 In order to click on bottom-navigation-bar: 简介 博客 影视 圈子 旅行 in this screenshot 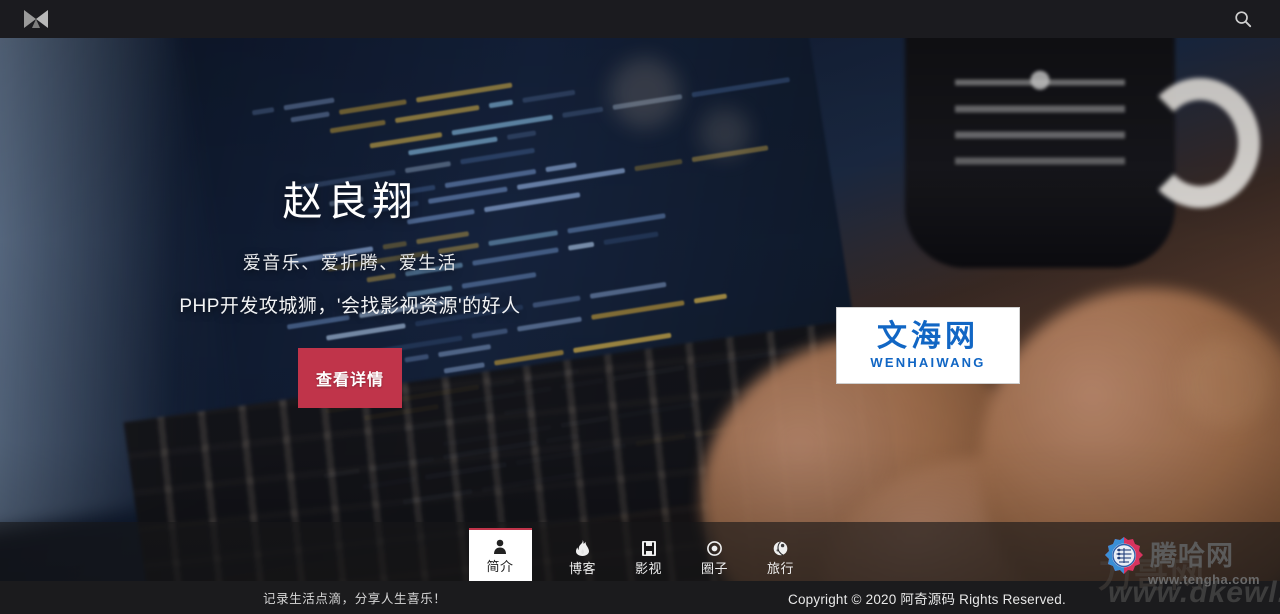, I will do `click(640, 551)`.